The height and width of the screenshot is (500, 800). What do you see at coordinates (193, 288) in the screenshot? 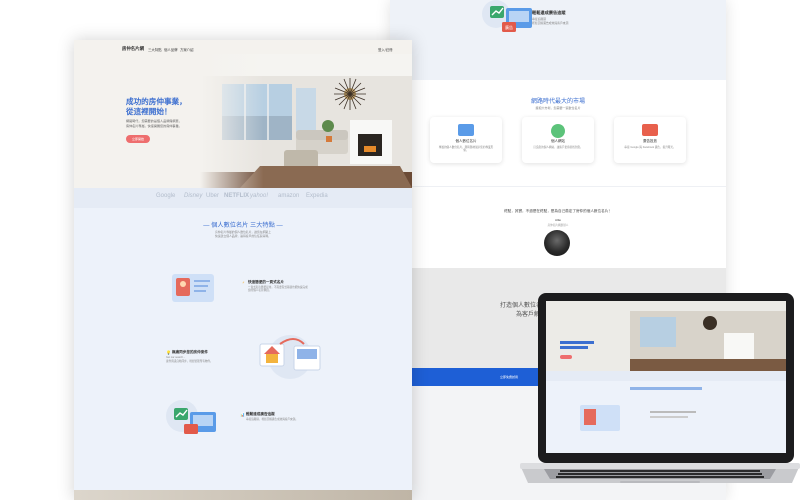
I see `business-card-illustration` at bounding box center [193, 288].